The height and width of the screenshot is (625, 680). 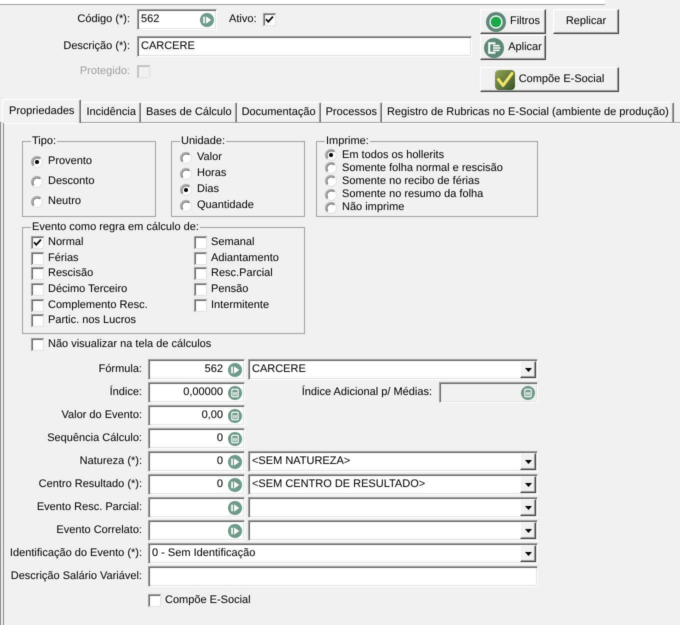 What do you see at coordinates (373, 207) in the screenshot?
I see `radio-label: Não imprime` at bounding box center [373, 207].